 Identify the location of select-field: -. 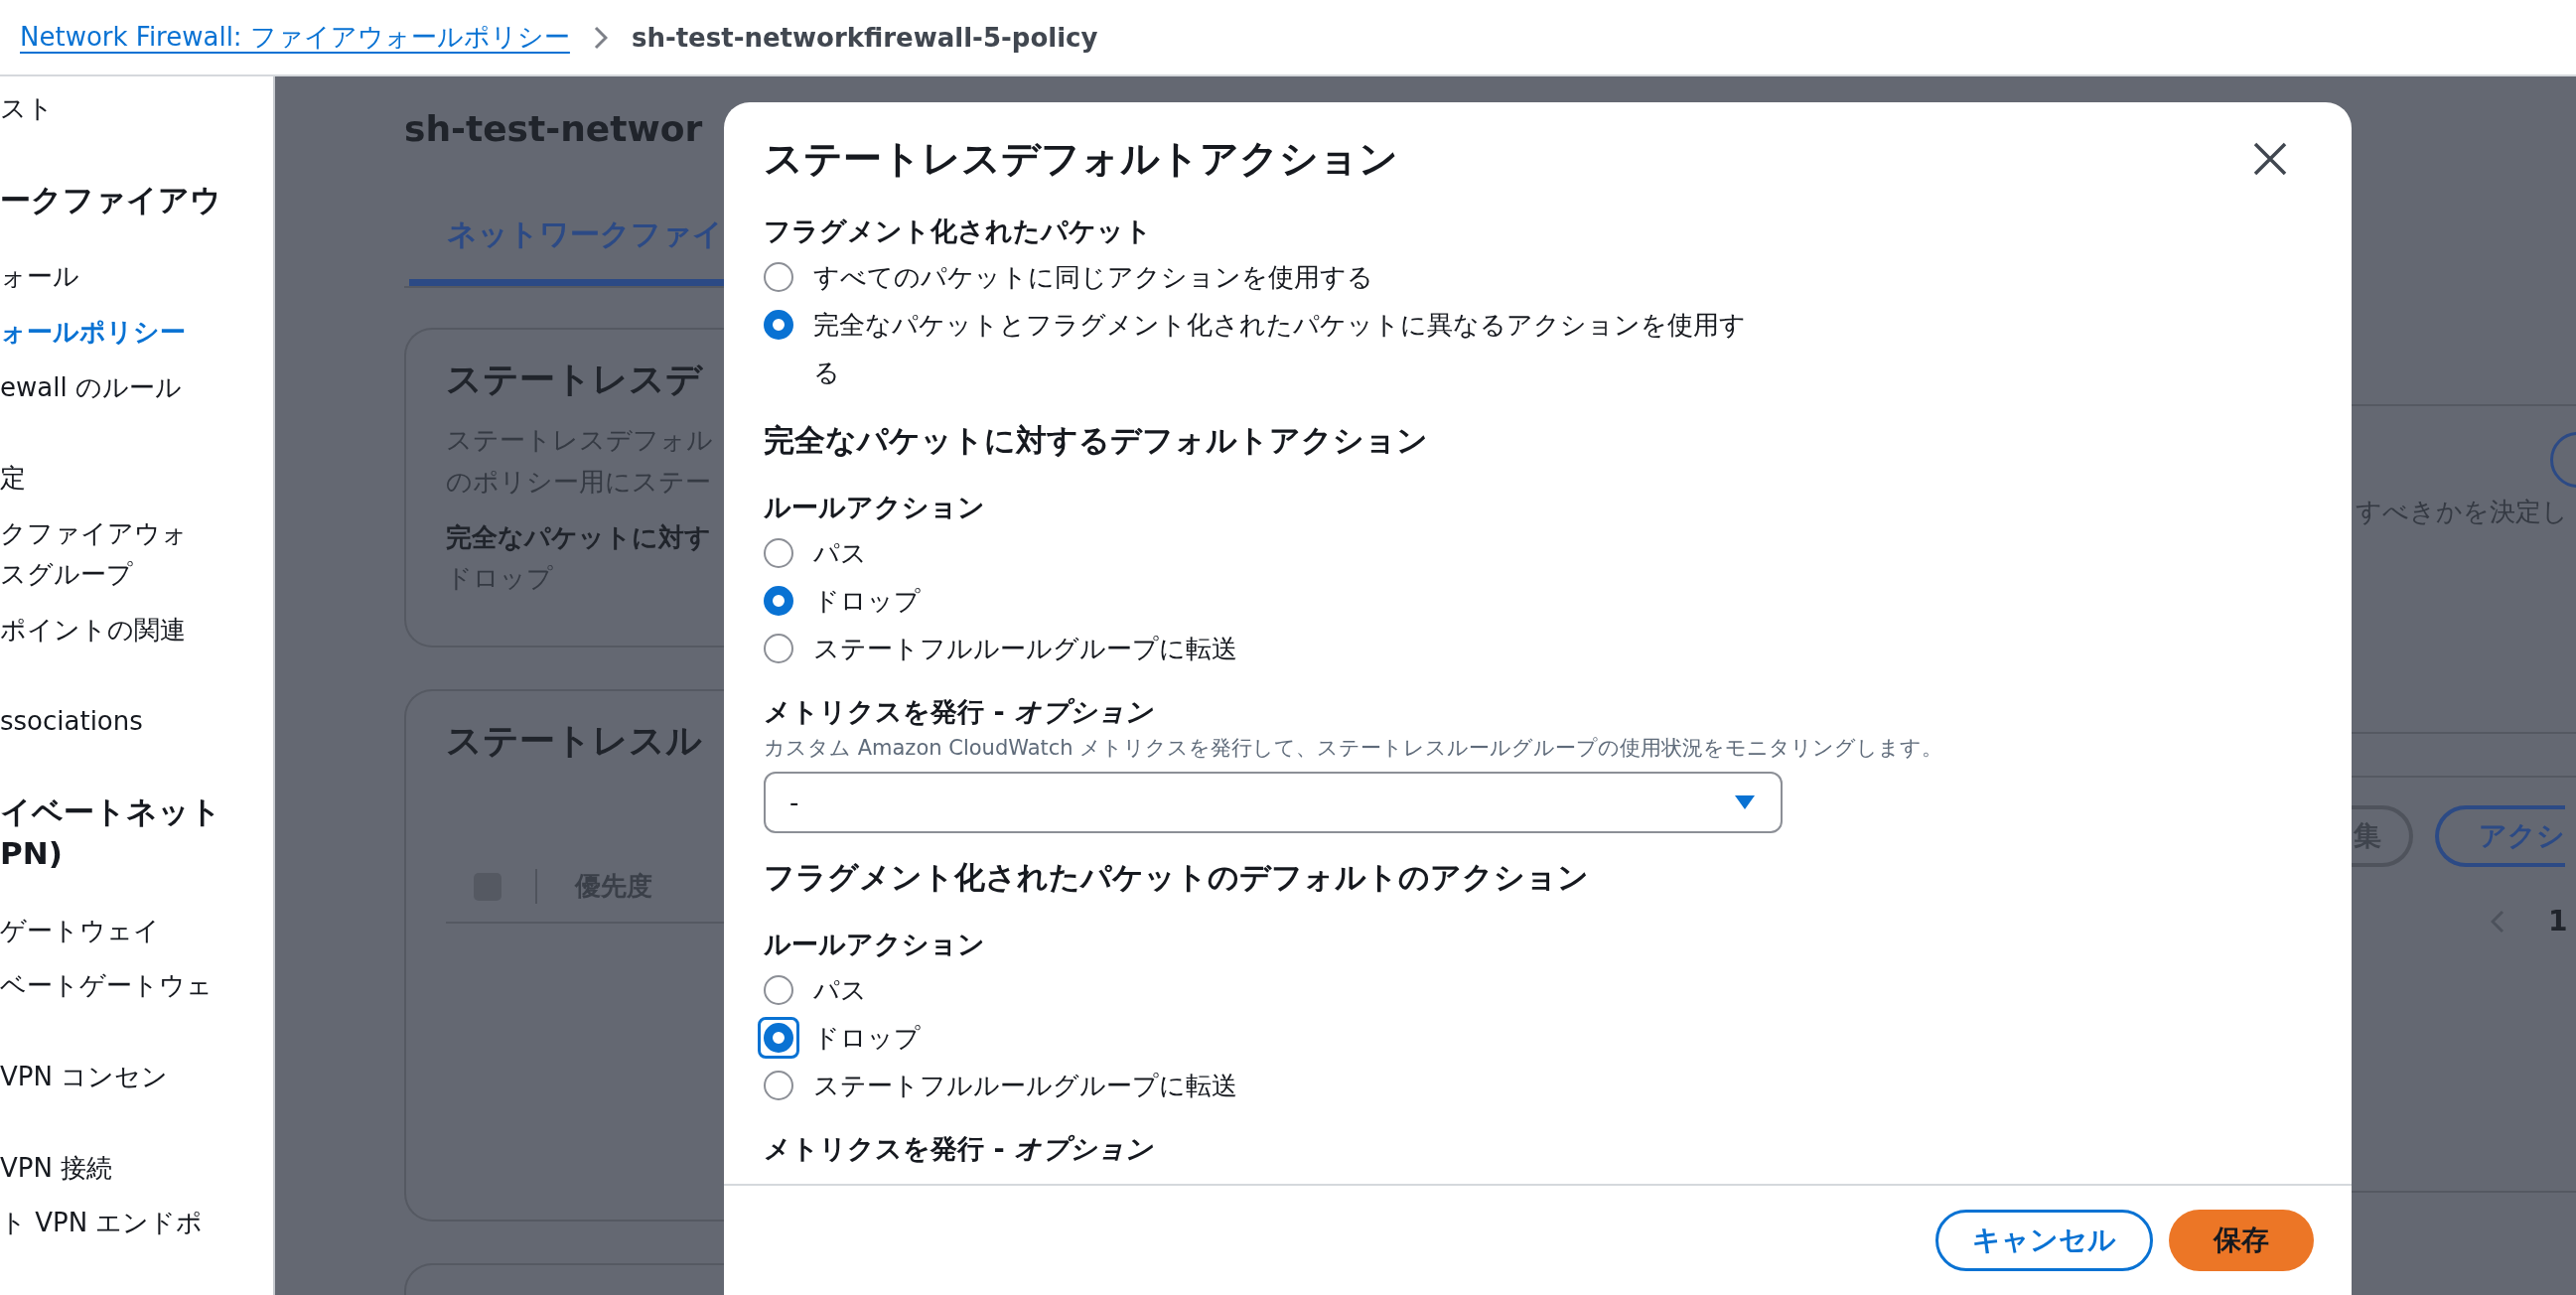
(1274, 802).